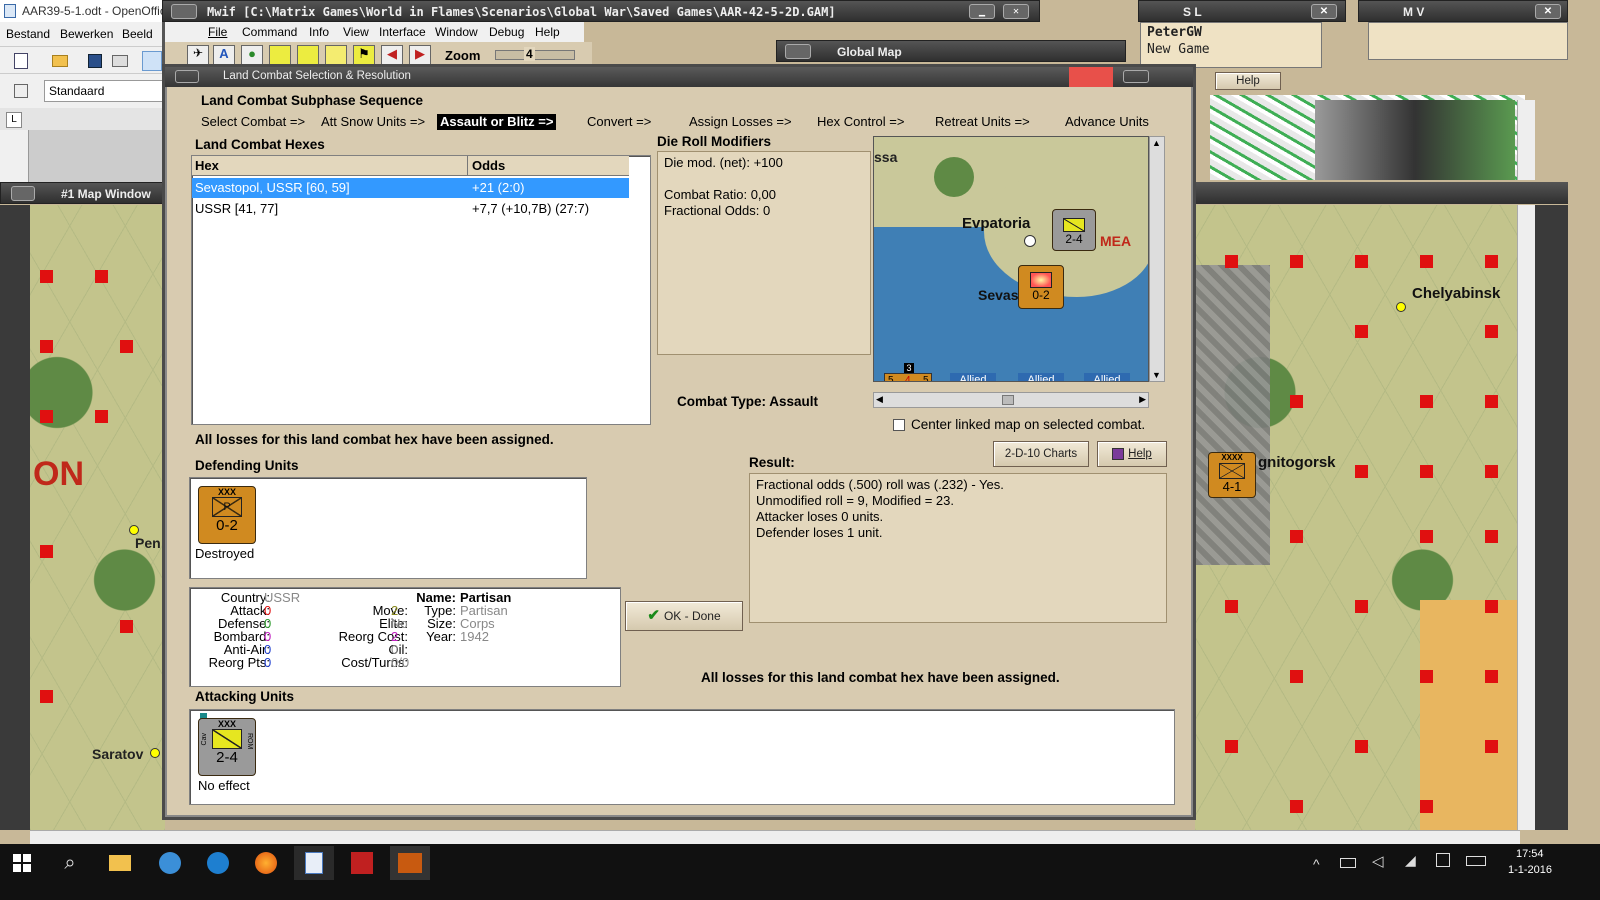  Describe the element at coordinates (899, 425) in the screenshot. I see `center-map-checkbox` at that location.